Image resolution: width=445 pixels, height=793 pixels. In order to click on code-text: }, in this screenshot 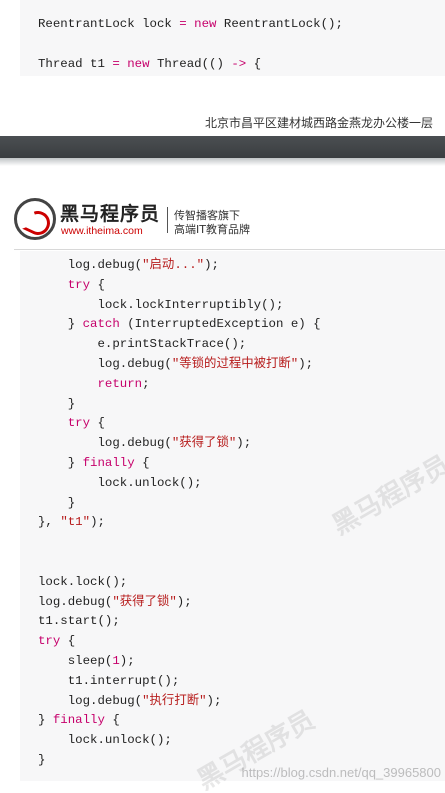, I will do `click(49, 522)`.